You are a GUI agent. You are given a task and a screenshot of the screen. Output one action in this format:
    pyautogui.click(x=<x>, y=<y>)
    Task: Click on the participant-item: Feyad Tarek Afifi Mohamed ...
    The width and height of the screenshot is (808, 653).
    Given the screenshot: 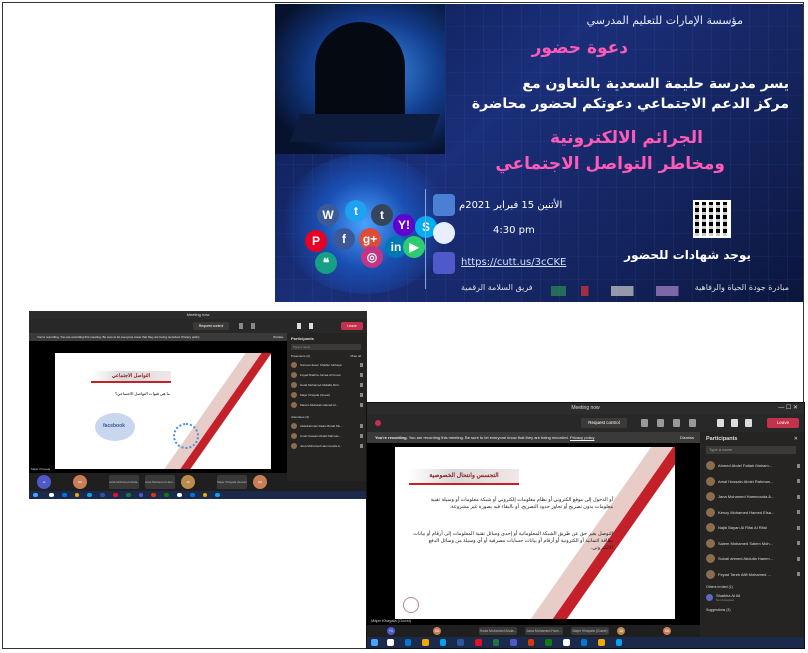 What is the action you would take?
    pyautogui.click(x=753, y=575)
    